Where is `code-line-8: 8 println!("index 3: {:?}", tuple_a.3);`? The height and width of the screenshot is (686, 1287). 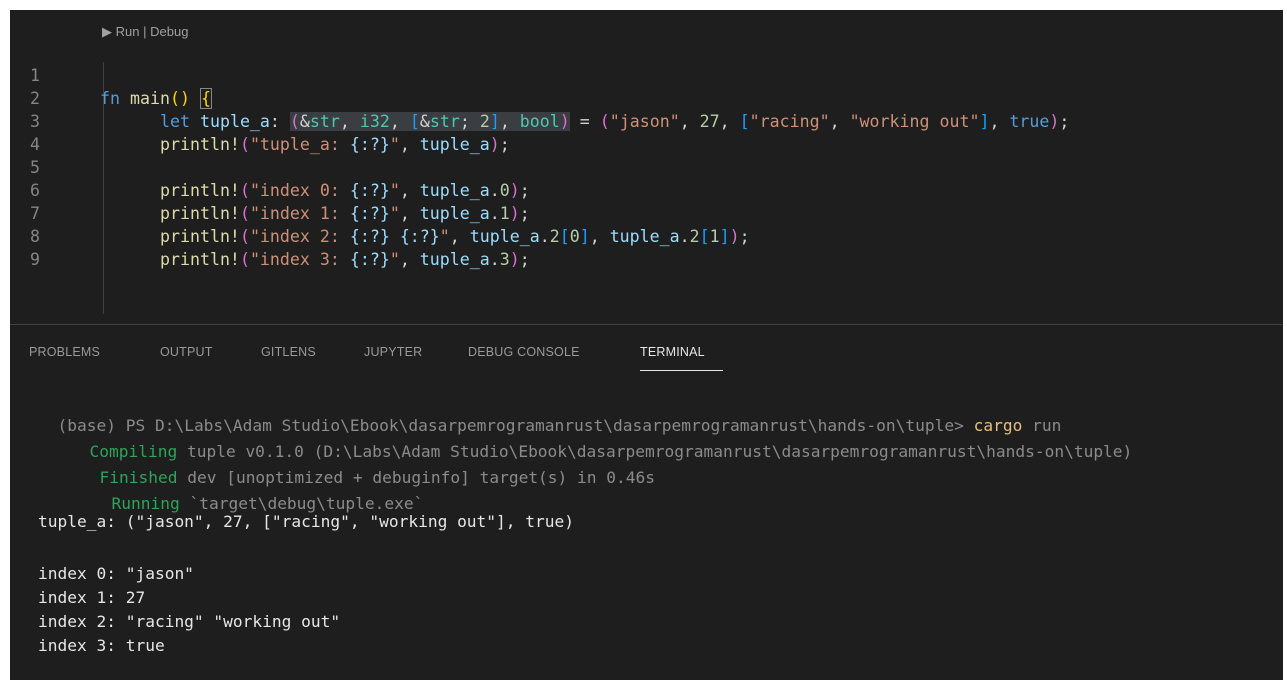
code-line-8: 8 println!("index 3: {:?}", tuple_a.3); is located at coordinates (636, 235).